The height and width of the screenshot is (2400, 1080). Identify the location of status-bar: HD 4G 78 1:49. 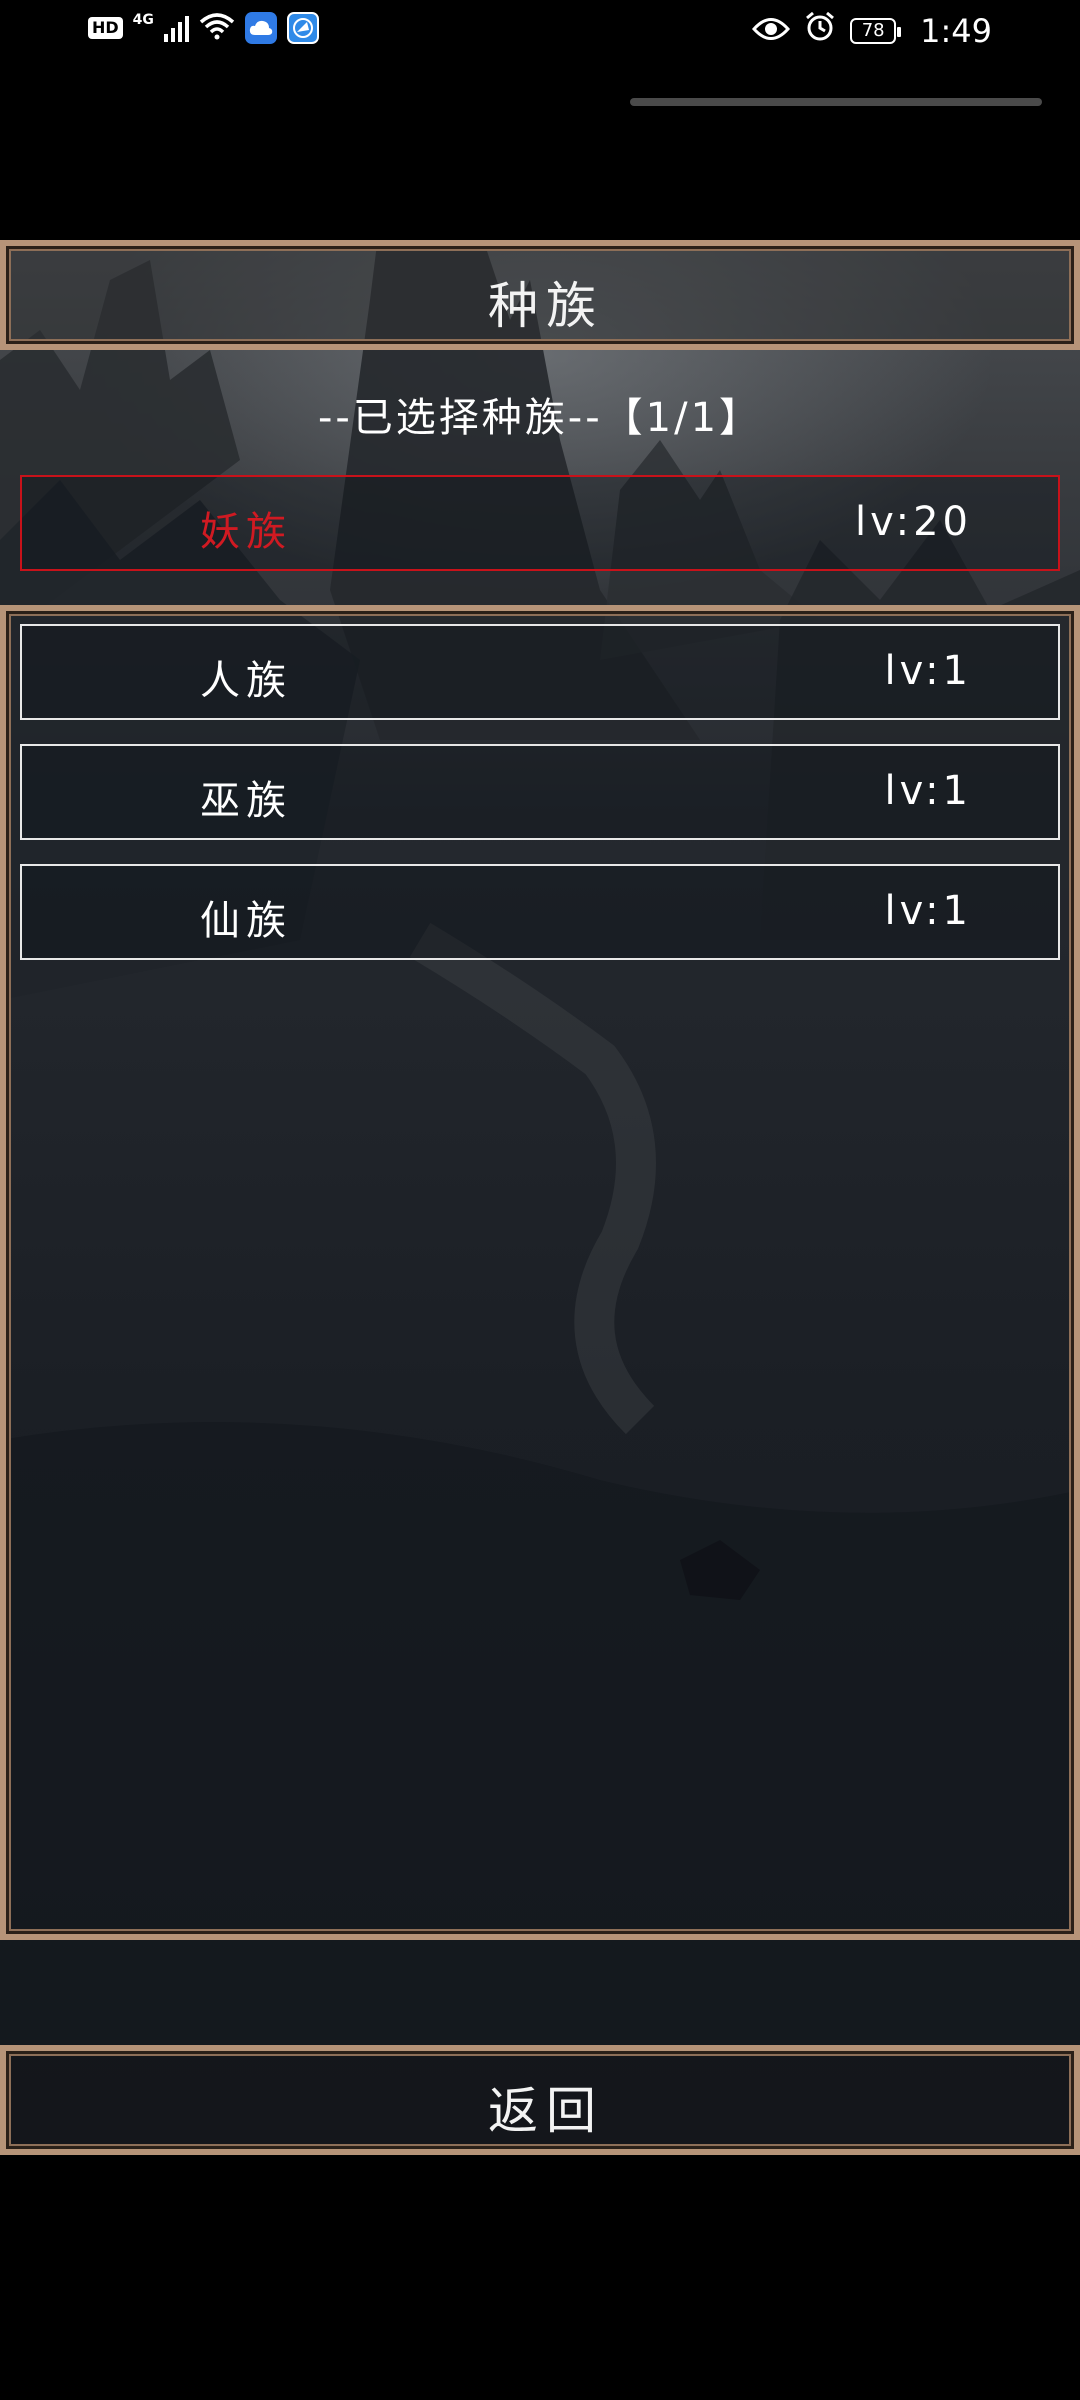
(540, 30).